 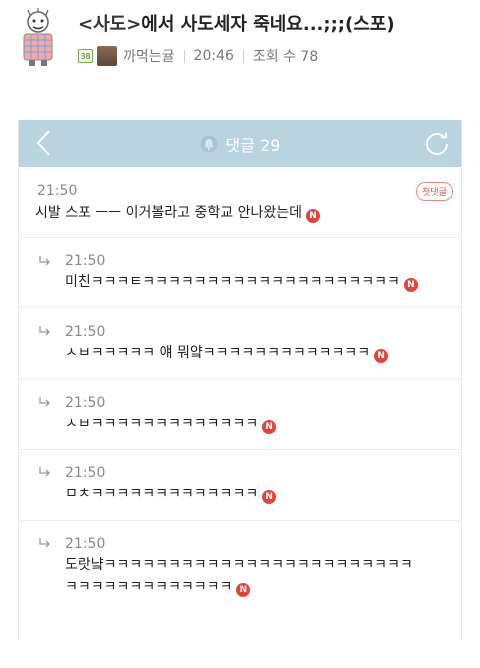 I want to click on post-title-text: 에서 사도세자 죽네요...;;;(스포), so click(x=268, y=24).